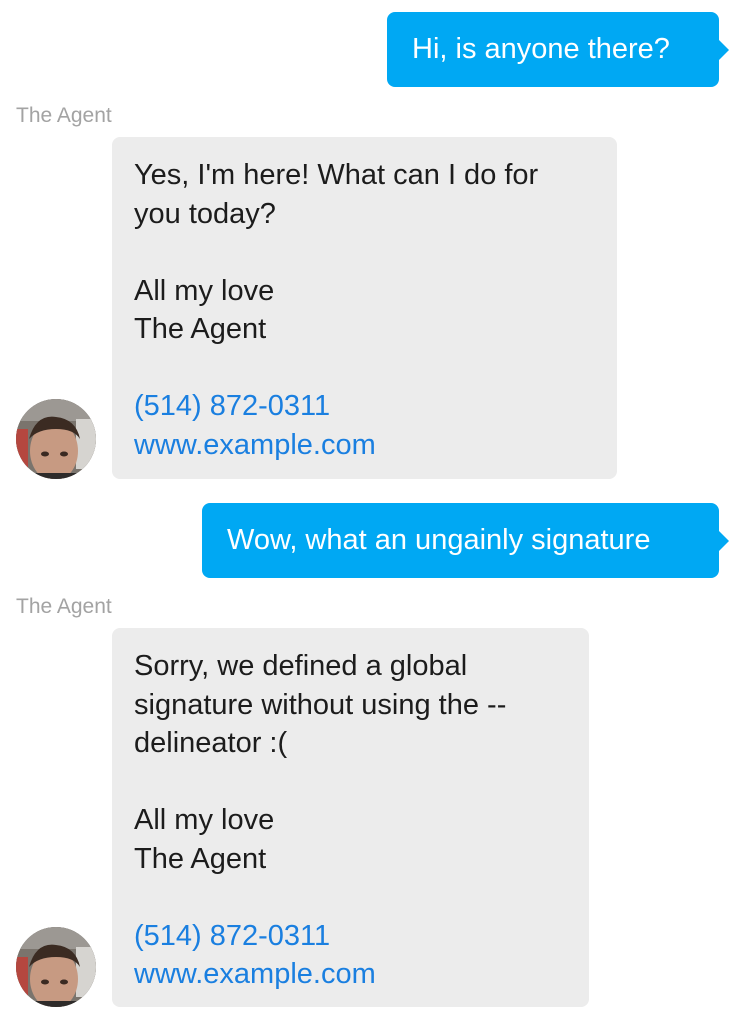  What do you see at coordinates (211, 743) in the screenshot?
I see `message-text-line: delineator :(` at bounding box center [211, 743].